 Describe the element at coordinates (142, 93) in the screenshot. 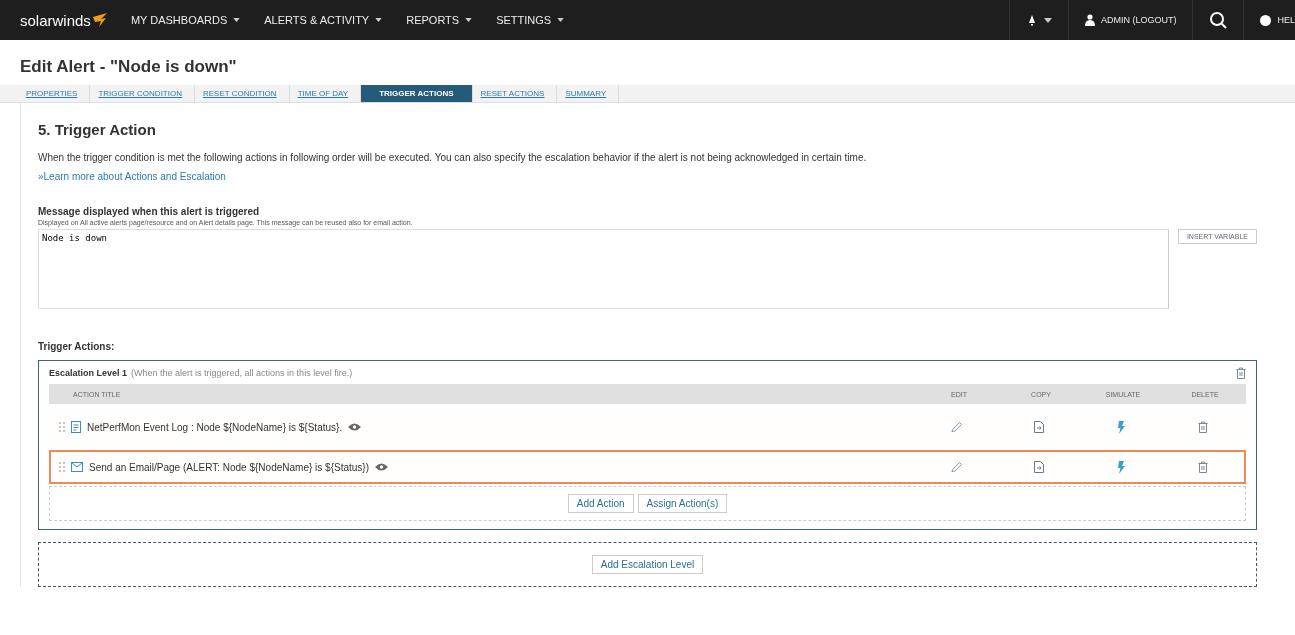

I see `wizard-step: TRIGGER CONDITION` at that location.